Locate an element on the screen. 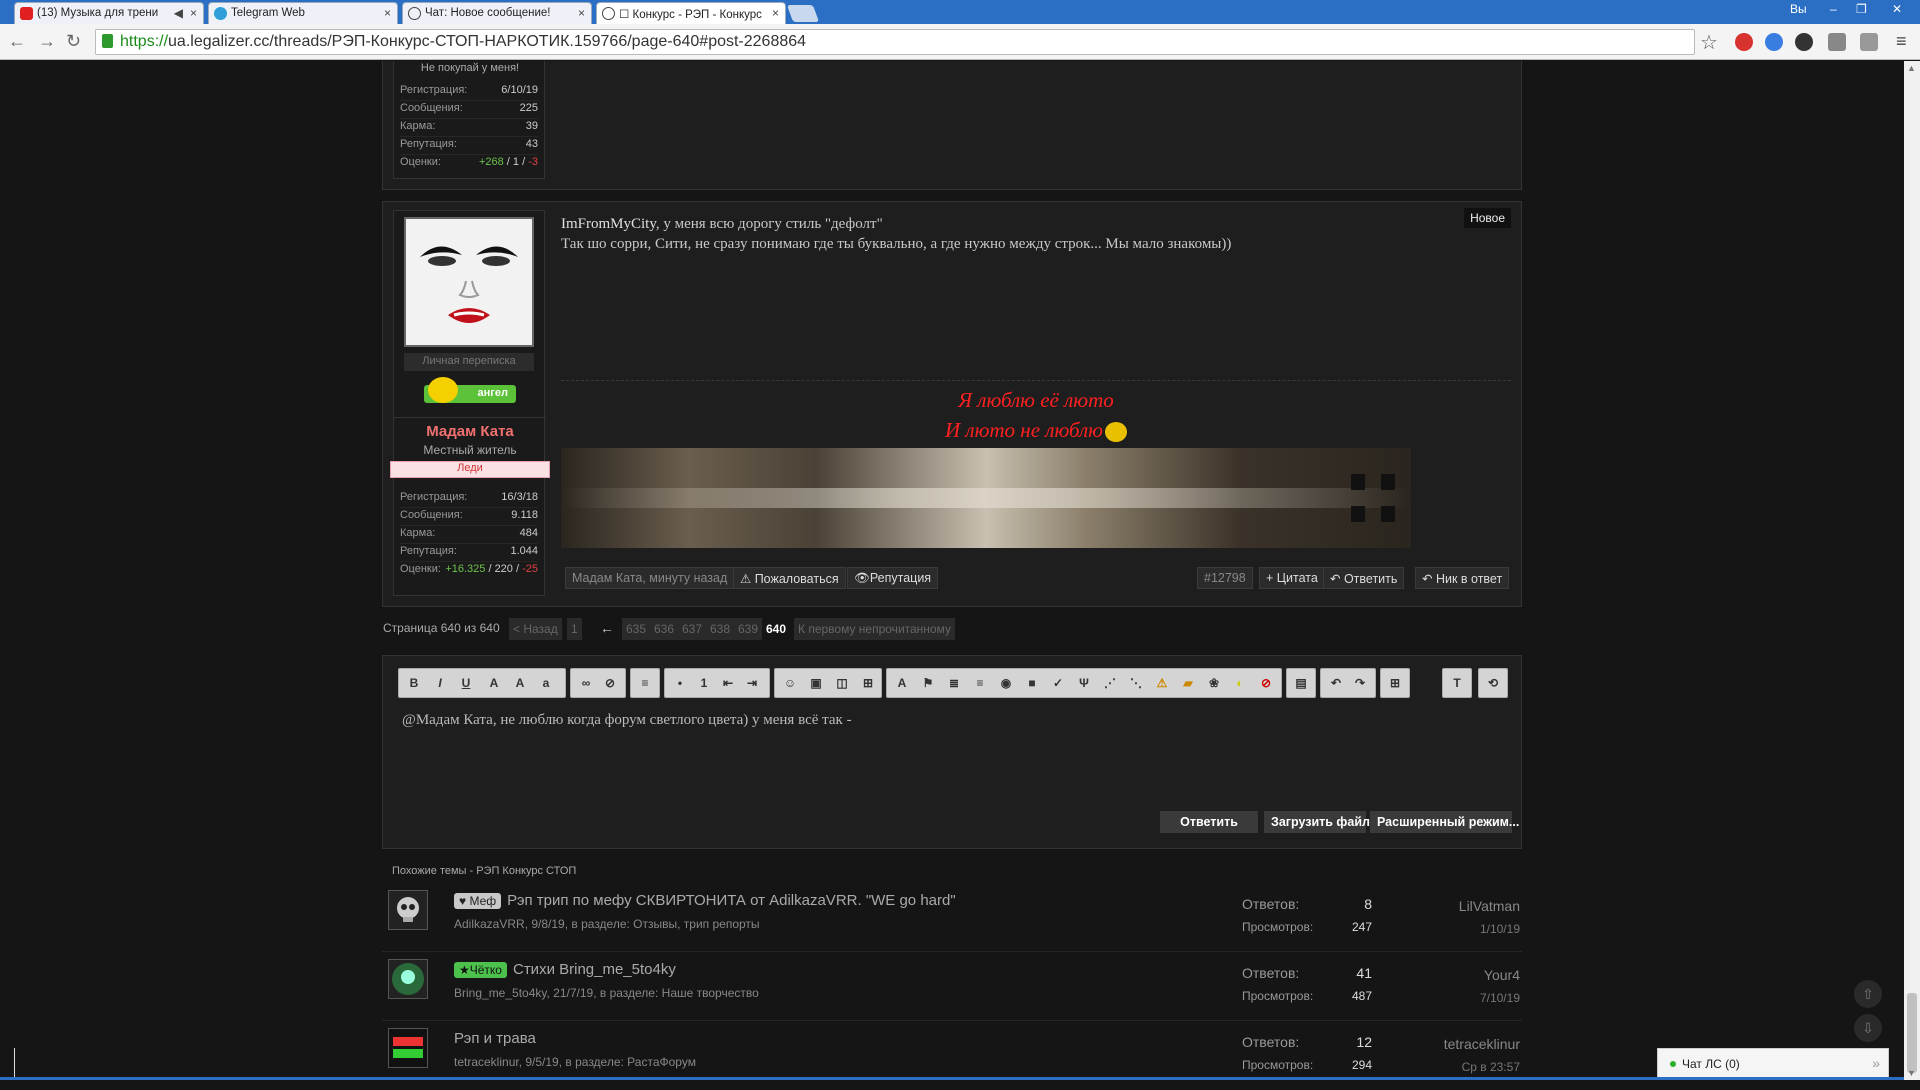 The width and height of the screenshot is (1920, 1090). upload-file-button: Загрузить файл is located at coordinates (1317, 822).